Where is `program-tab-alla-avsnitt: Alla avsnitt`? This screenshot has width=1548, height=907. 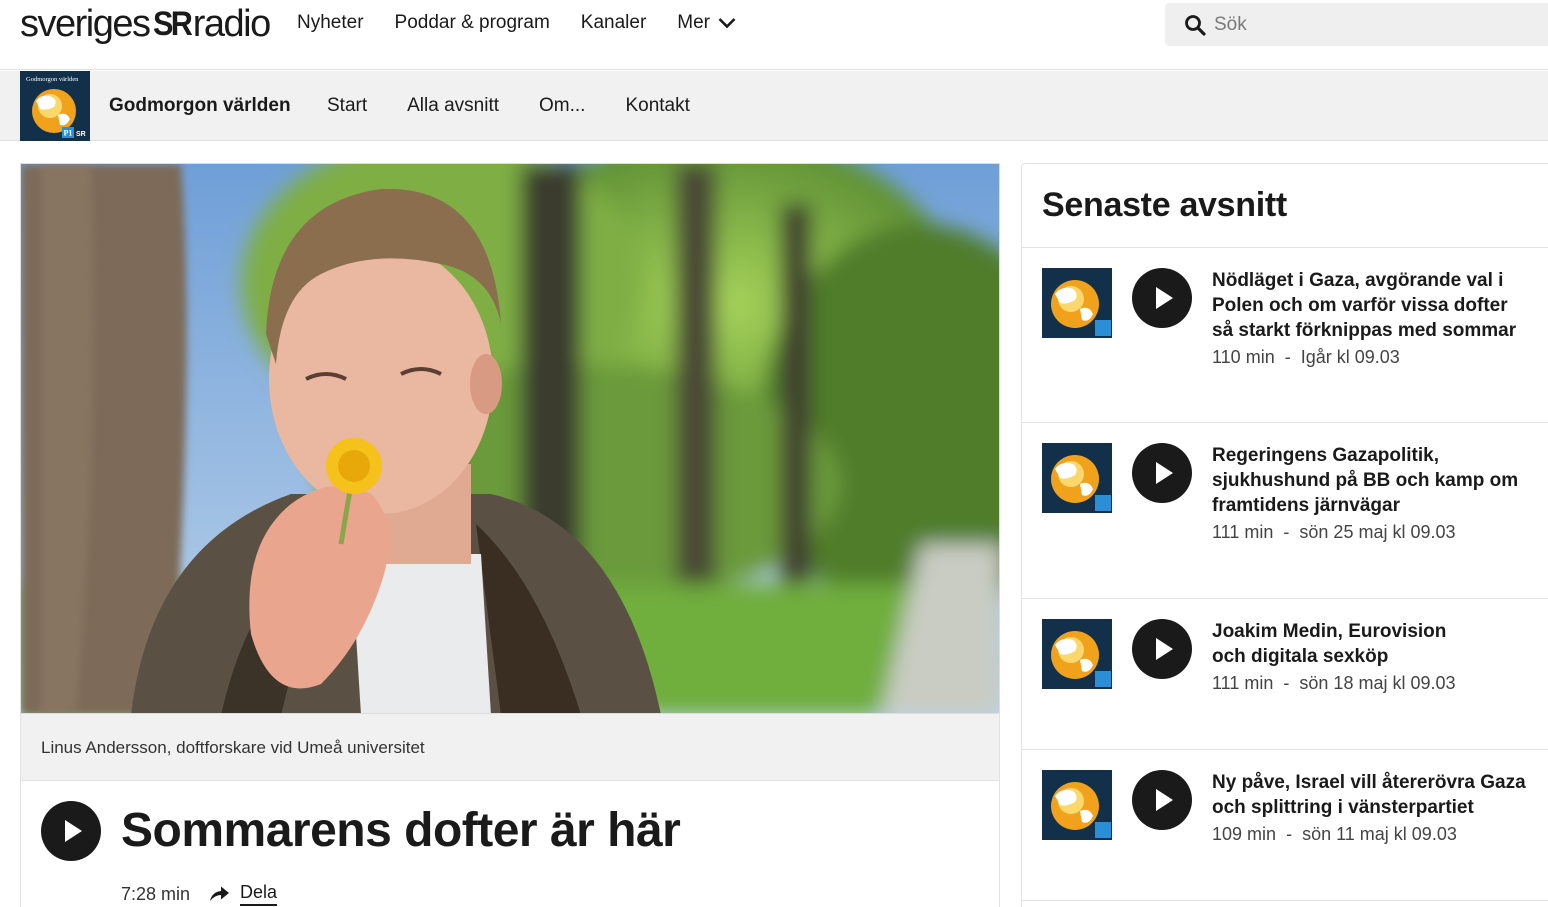 program-tab-alla-avsnitt: Alla avsnitt is located at coordinates (453, 106).